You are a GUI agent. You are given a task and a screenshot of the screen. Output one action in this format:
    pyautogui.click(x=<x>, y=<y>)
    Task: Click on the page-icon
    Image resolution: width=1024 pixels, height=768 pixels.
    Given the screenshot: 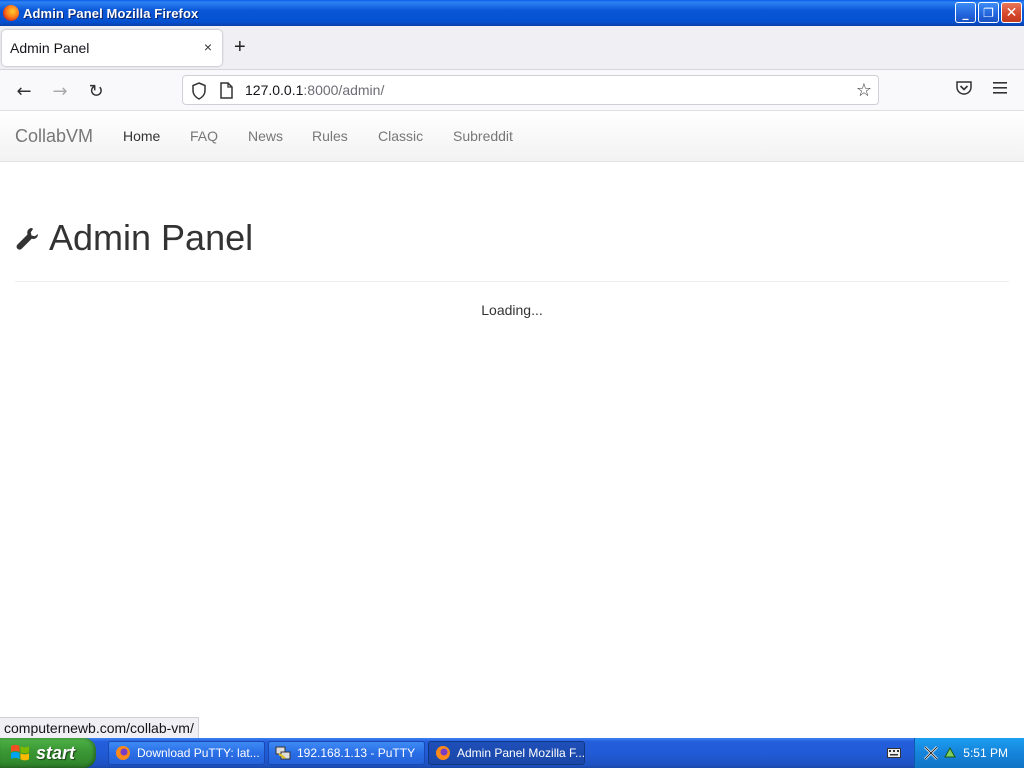 What is the action you would take?
    pyautogui.click(x=226, y=90)
    